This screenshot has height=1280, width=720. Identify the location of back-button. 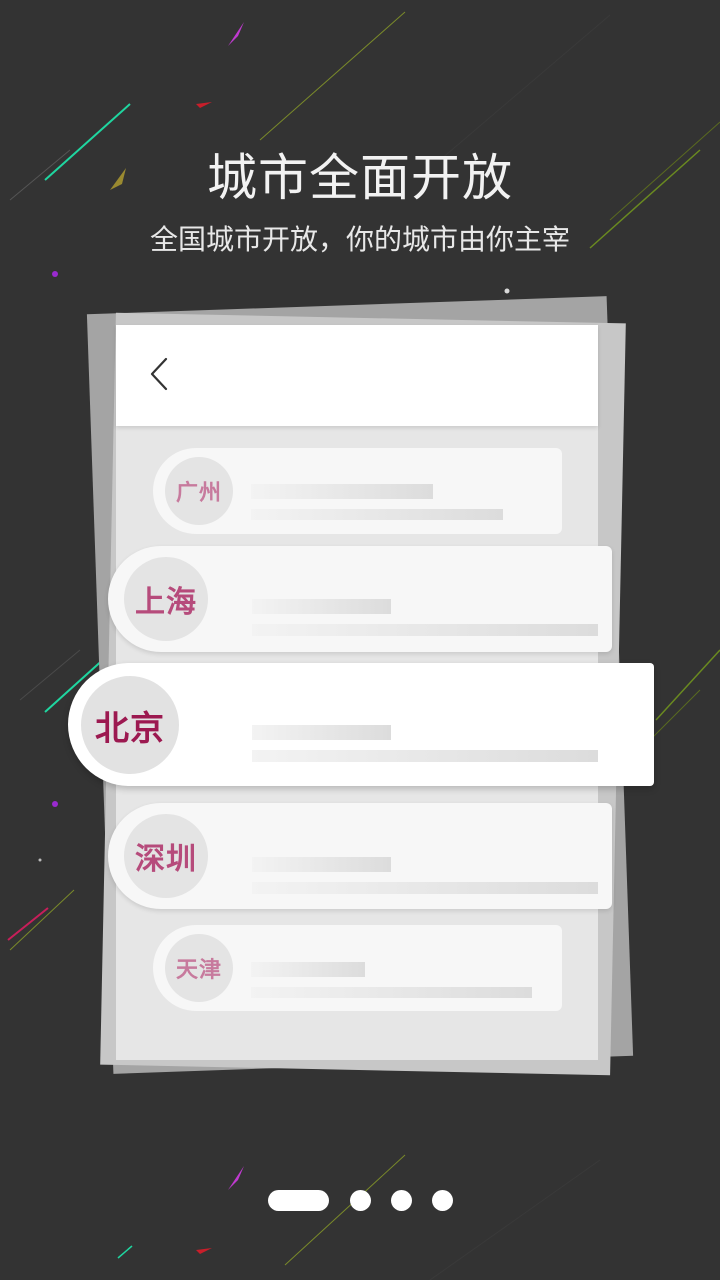
(160, 376).